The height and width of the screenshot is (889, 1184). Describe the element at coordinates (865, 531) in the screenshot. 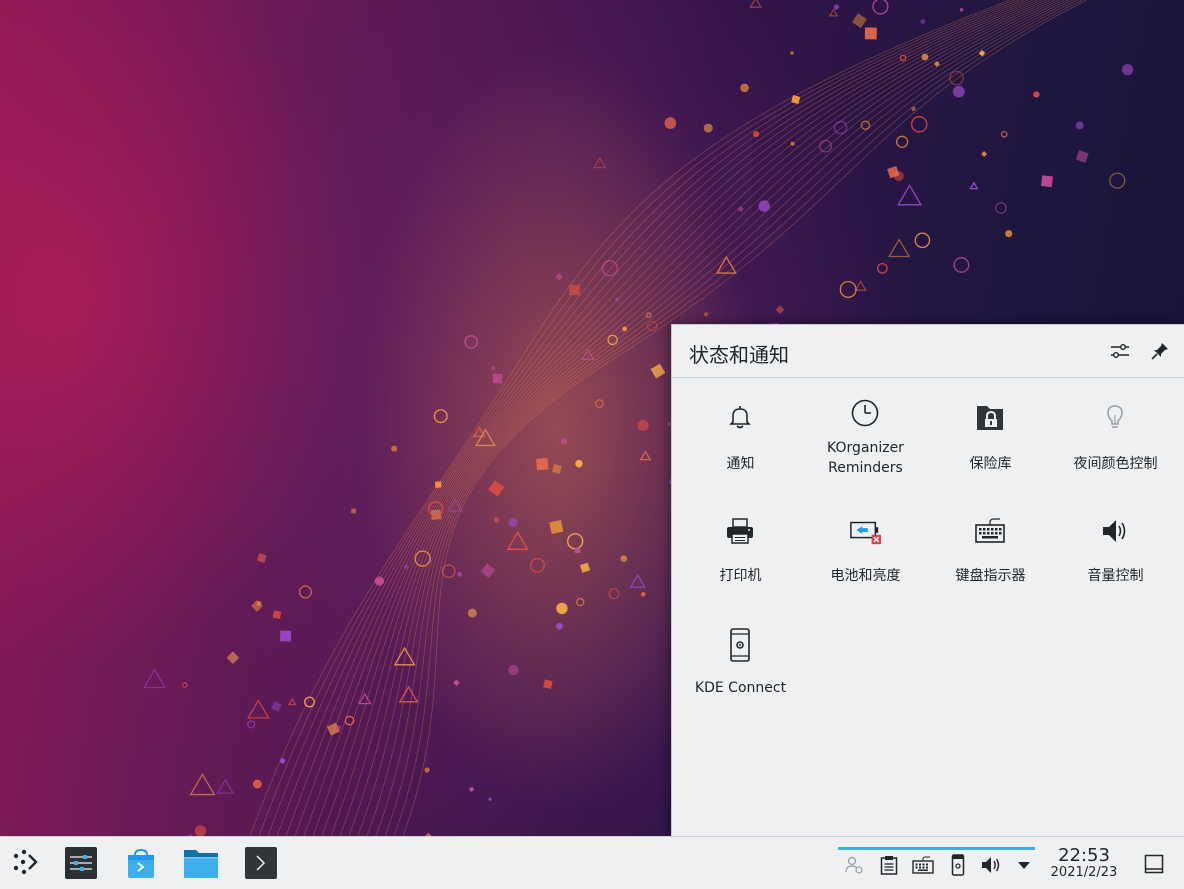

I see `battery-icon` at that location.